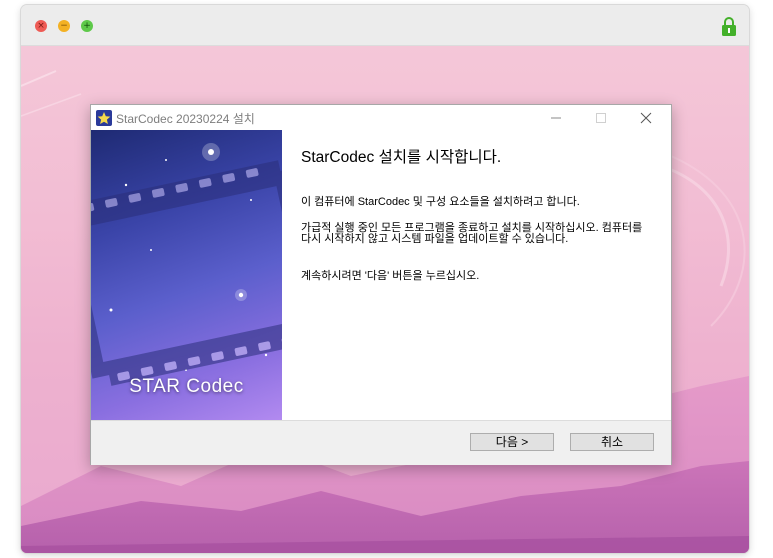 The width and height of the screenshot is (773, 558). What do you see at coordinates (512, 442) in the screenshot?
I see `next-button: 다음 >` at bounding box center [512, 442].